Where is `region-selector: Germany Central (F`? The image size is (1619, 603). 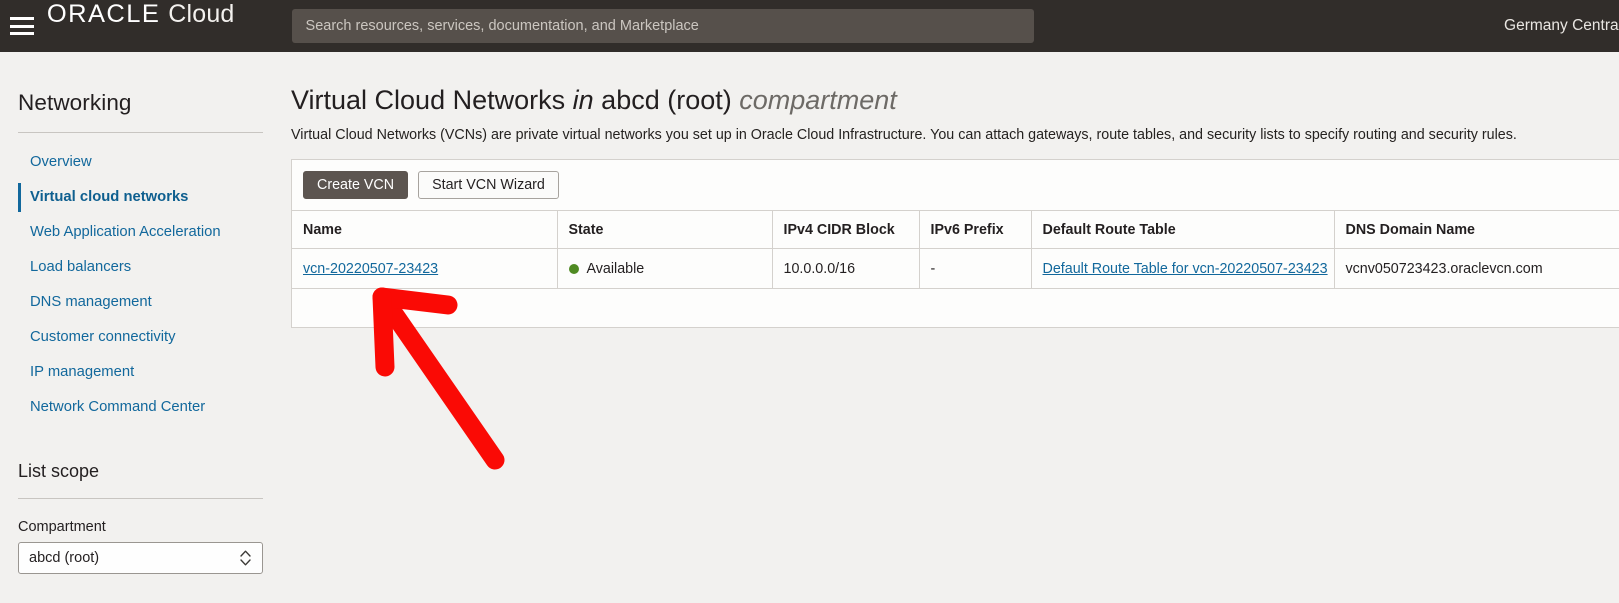 region-selector: Germany Central (F is located at coordinates (1561, 26).